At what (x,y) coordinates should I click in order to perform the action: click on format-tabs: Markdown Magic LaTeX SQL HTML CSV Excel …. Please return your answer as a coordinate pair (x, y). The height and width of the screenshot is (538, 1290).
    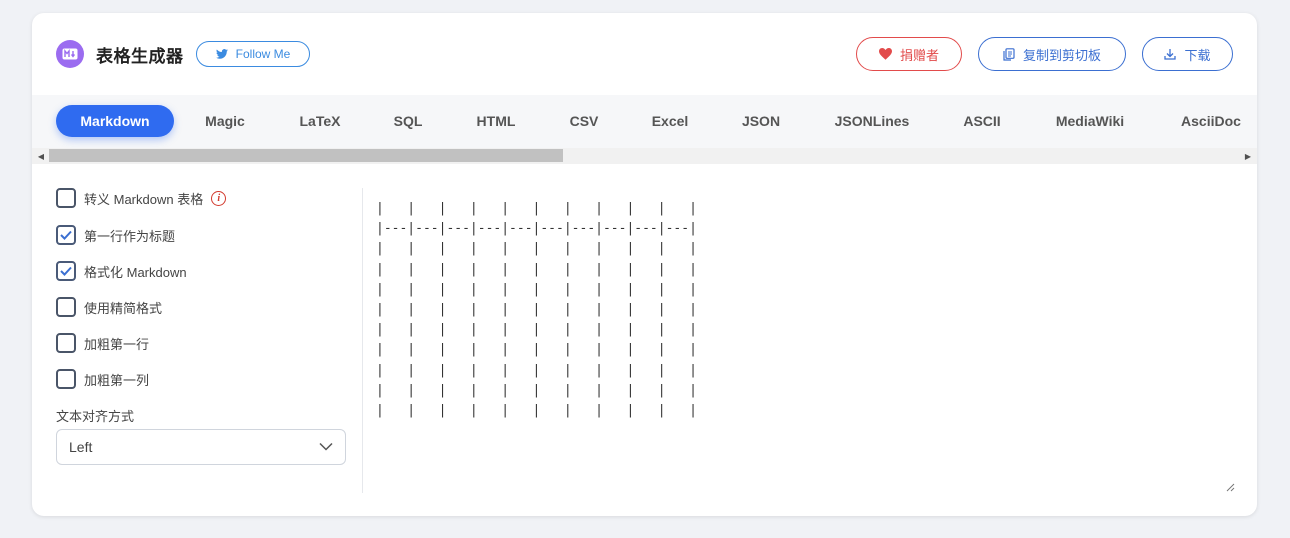
    Looking at the image, I should click on (644, 121).